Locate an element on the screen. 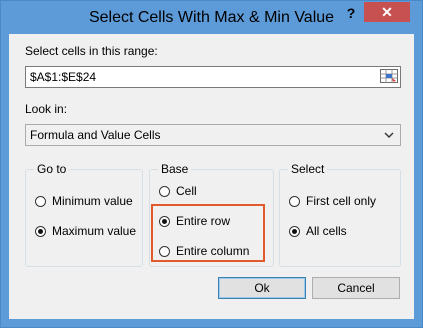 The height and width of the screenshot is (328, 423). highlight-box is located at coordinates (208, 233).